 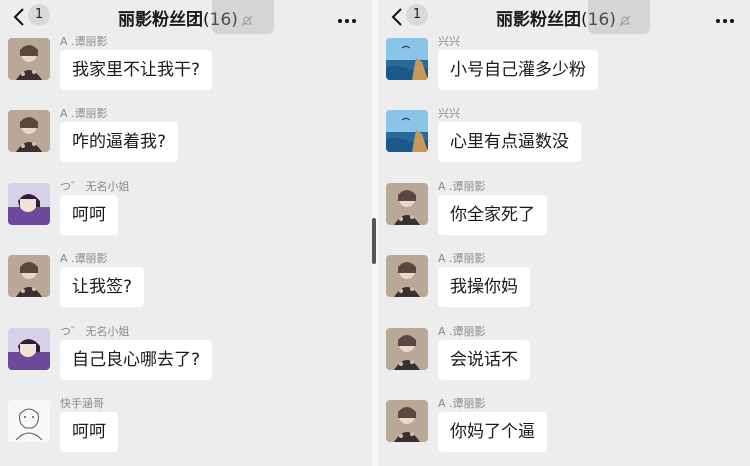 What do you see at coordinates (484, 287) in the screenshot?
I see `message-bubble: 我操你妈` at bounding box center [484, 287].